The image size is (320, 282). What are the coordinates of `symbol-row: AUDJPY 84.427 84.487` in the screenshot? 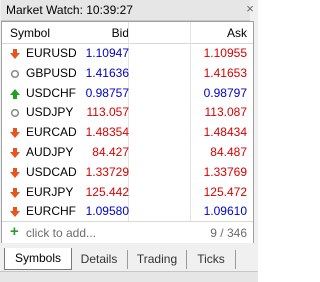 It's located at (127, 152).